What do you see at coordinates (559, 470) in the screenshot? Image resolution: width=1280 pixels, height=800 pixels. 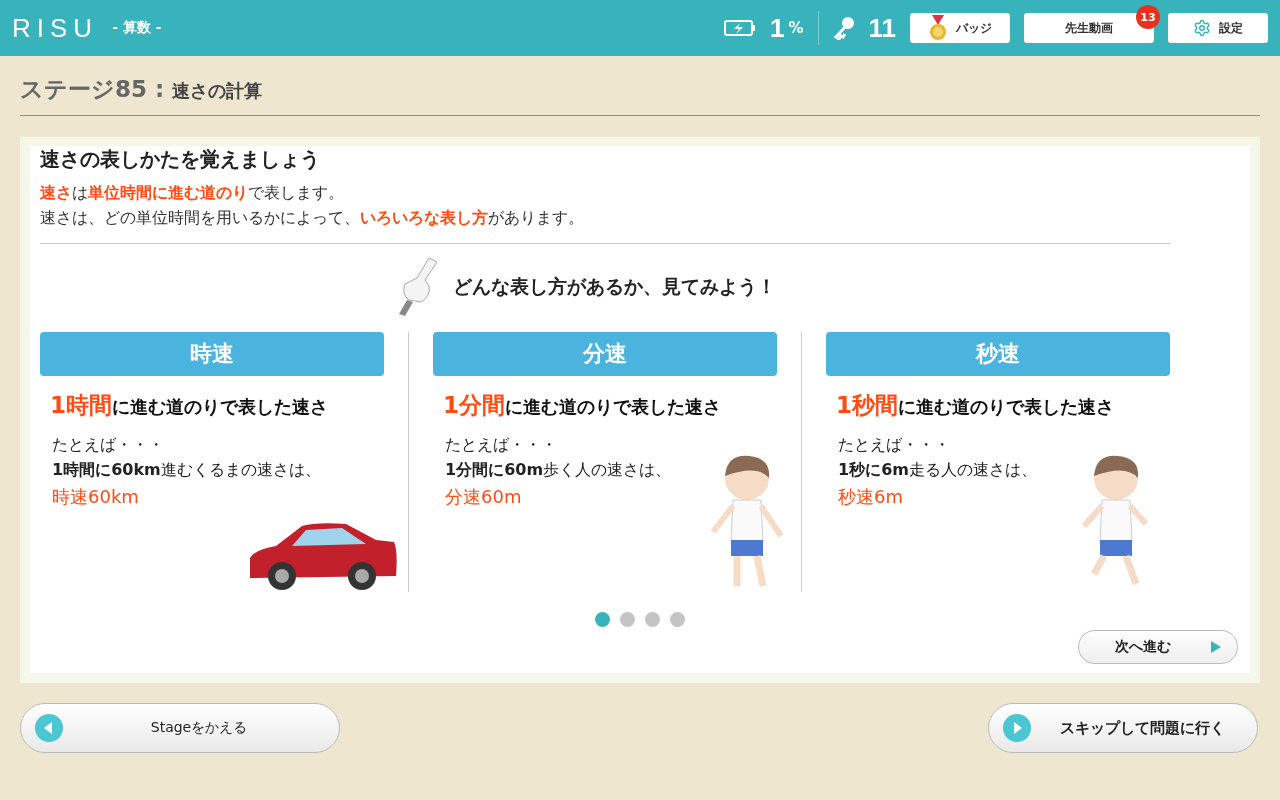 I see `example-text: 1分間に60m歩く人の速さは、` at bounding box center [559, 470].